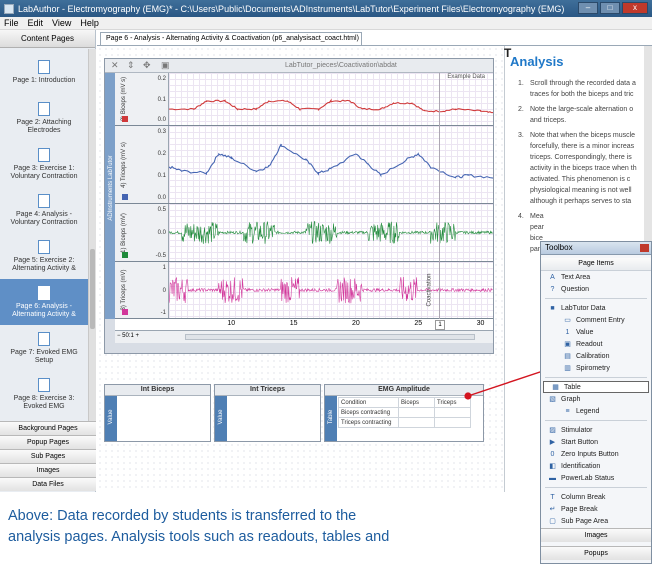 Image resolution: width=652 pixels, height=564 pixels. I want to click on chart-channel: 2) Biceps (mV s) 0.2 0.1 0.0 Example Data, so click(304, 99).